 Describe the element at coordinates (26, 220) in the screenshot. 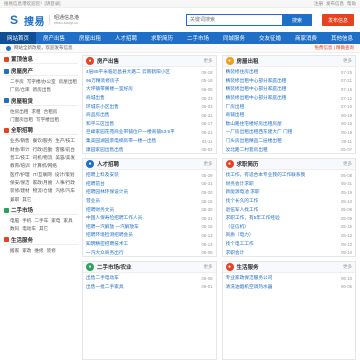

I see `sidebar-link: 手机` at that location.